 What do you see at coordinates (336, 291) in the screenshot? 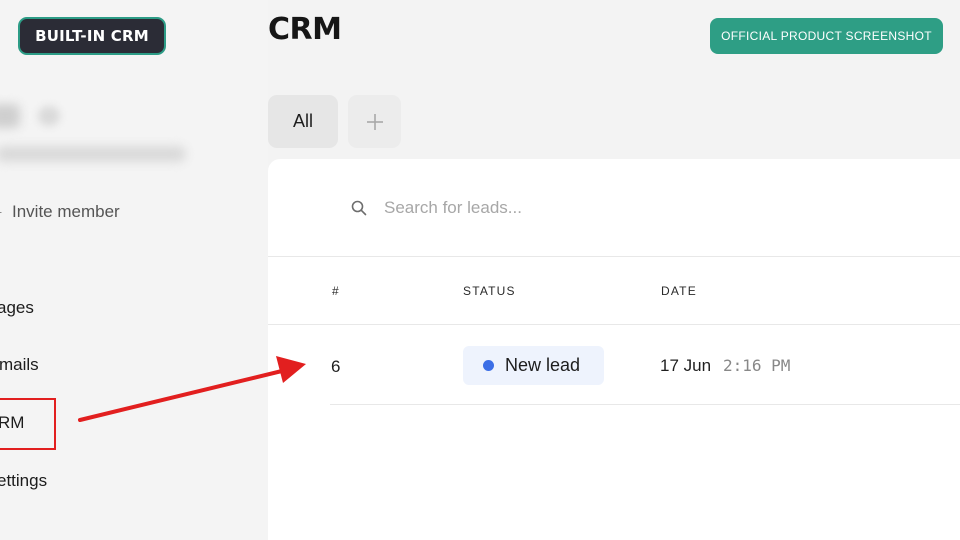
I see `column-header-number: #` at bounding box center [336, 291].